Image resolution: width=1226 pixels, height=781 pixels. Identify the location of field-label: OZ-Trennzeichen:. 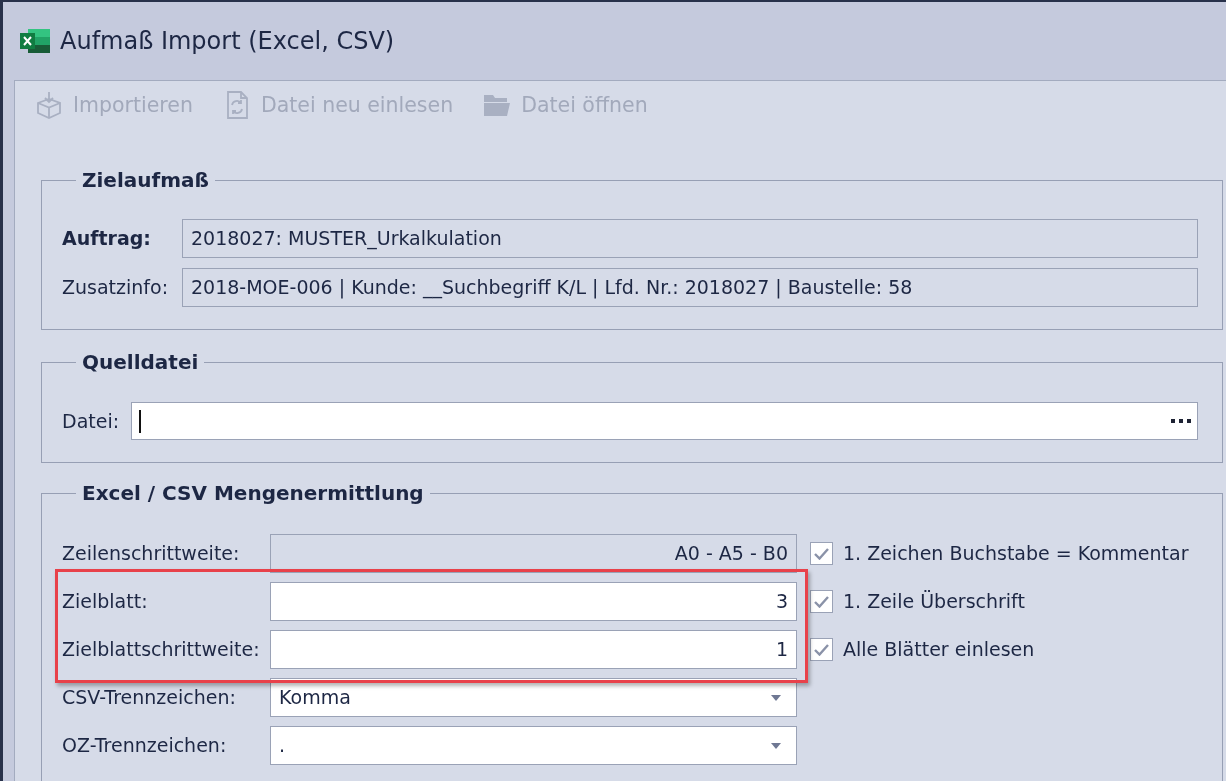
(145, 746).